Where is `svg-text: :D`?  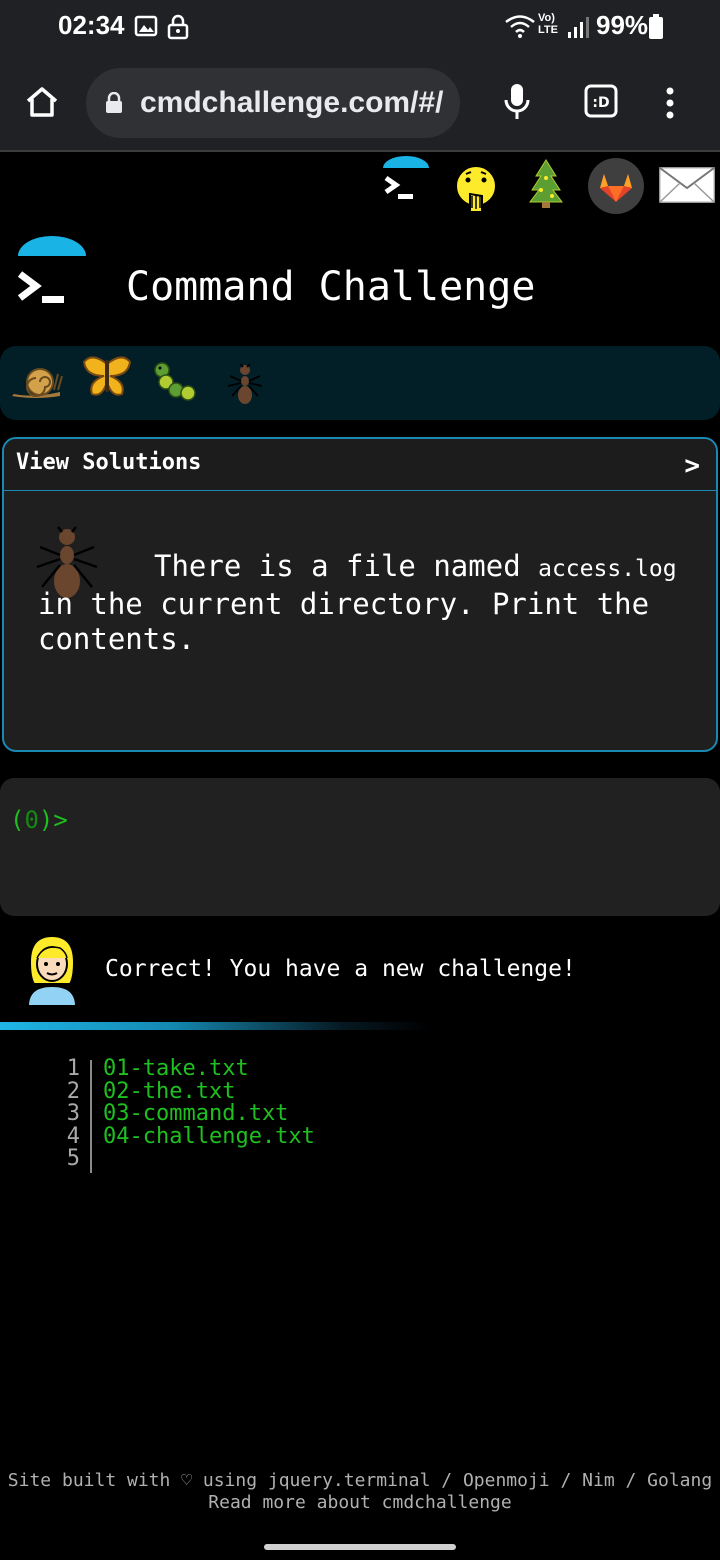 svg-text: :D is located at coordinates (600, 103).